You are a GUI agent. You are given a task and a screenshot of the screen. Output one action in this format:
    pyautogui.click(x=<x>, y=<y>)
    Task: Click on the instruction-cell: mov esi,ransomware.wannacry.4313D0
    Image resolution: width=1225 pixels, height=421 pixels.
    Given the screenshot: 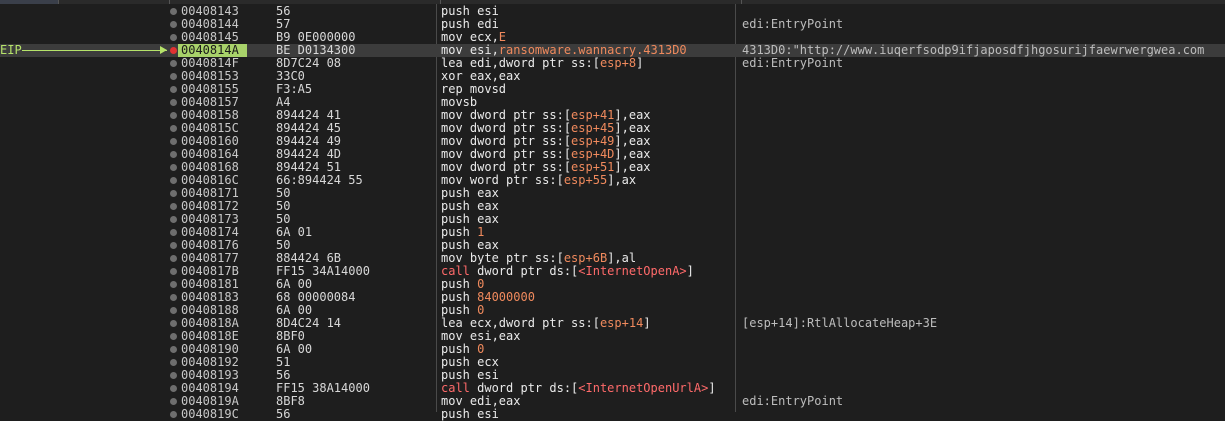 What is the action you would take?
    pyautogui.click(x=587, y=50)
    